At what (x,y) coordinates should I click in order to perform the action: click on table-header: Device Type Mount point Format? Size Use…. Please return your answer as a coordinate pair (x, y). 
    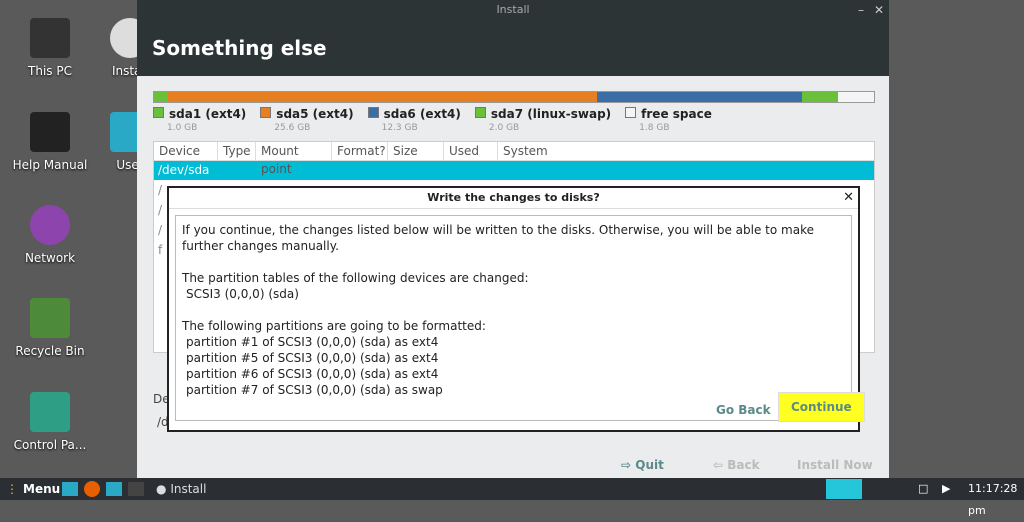
    Looking at the image, I should click on (514, 159).